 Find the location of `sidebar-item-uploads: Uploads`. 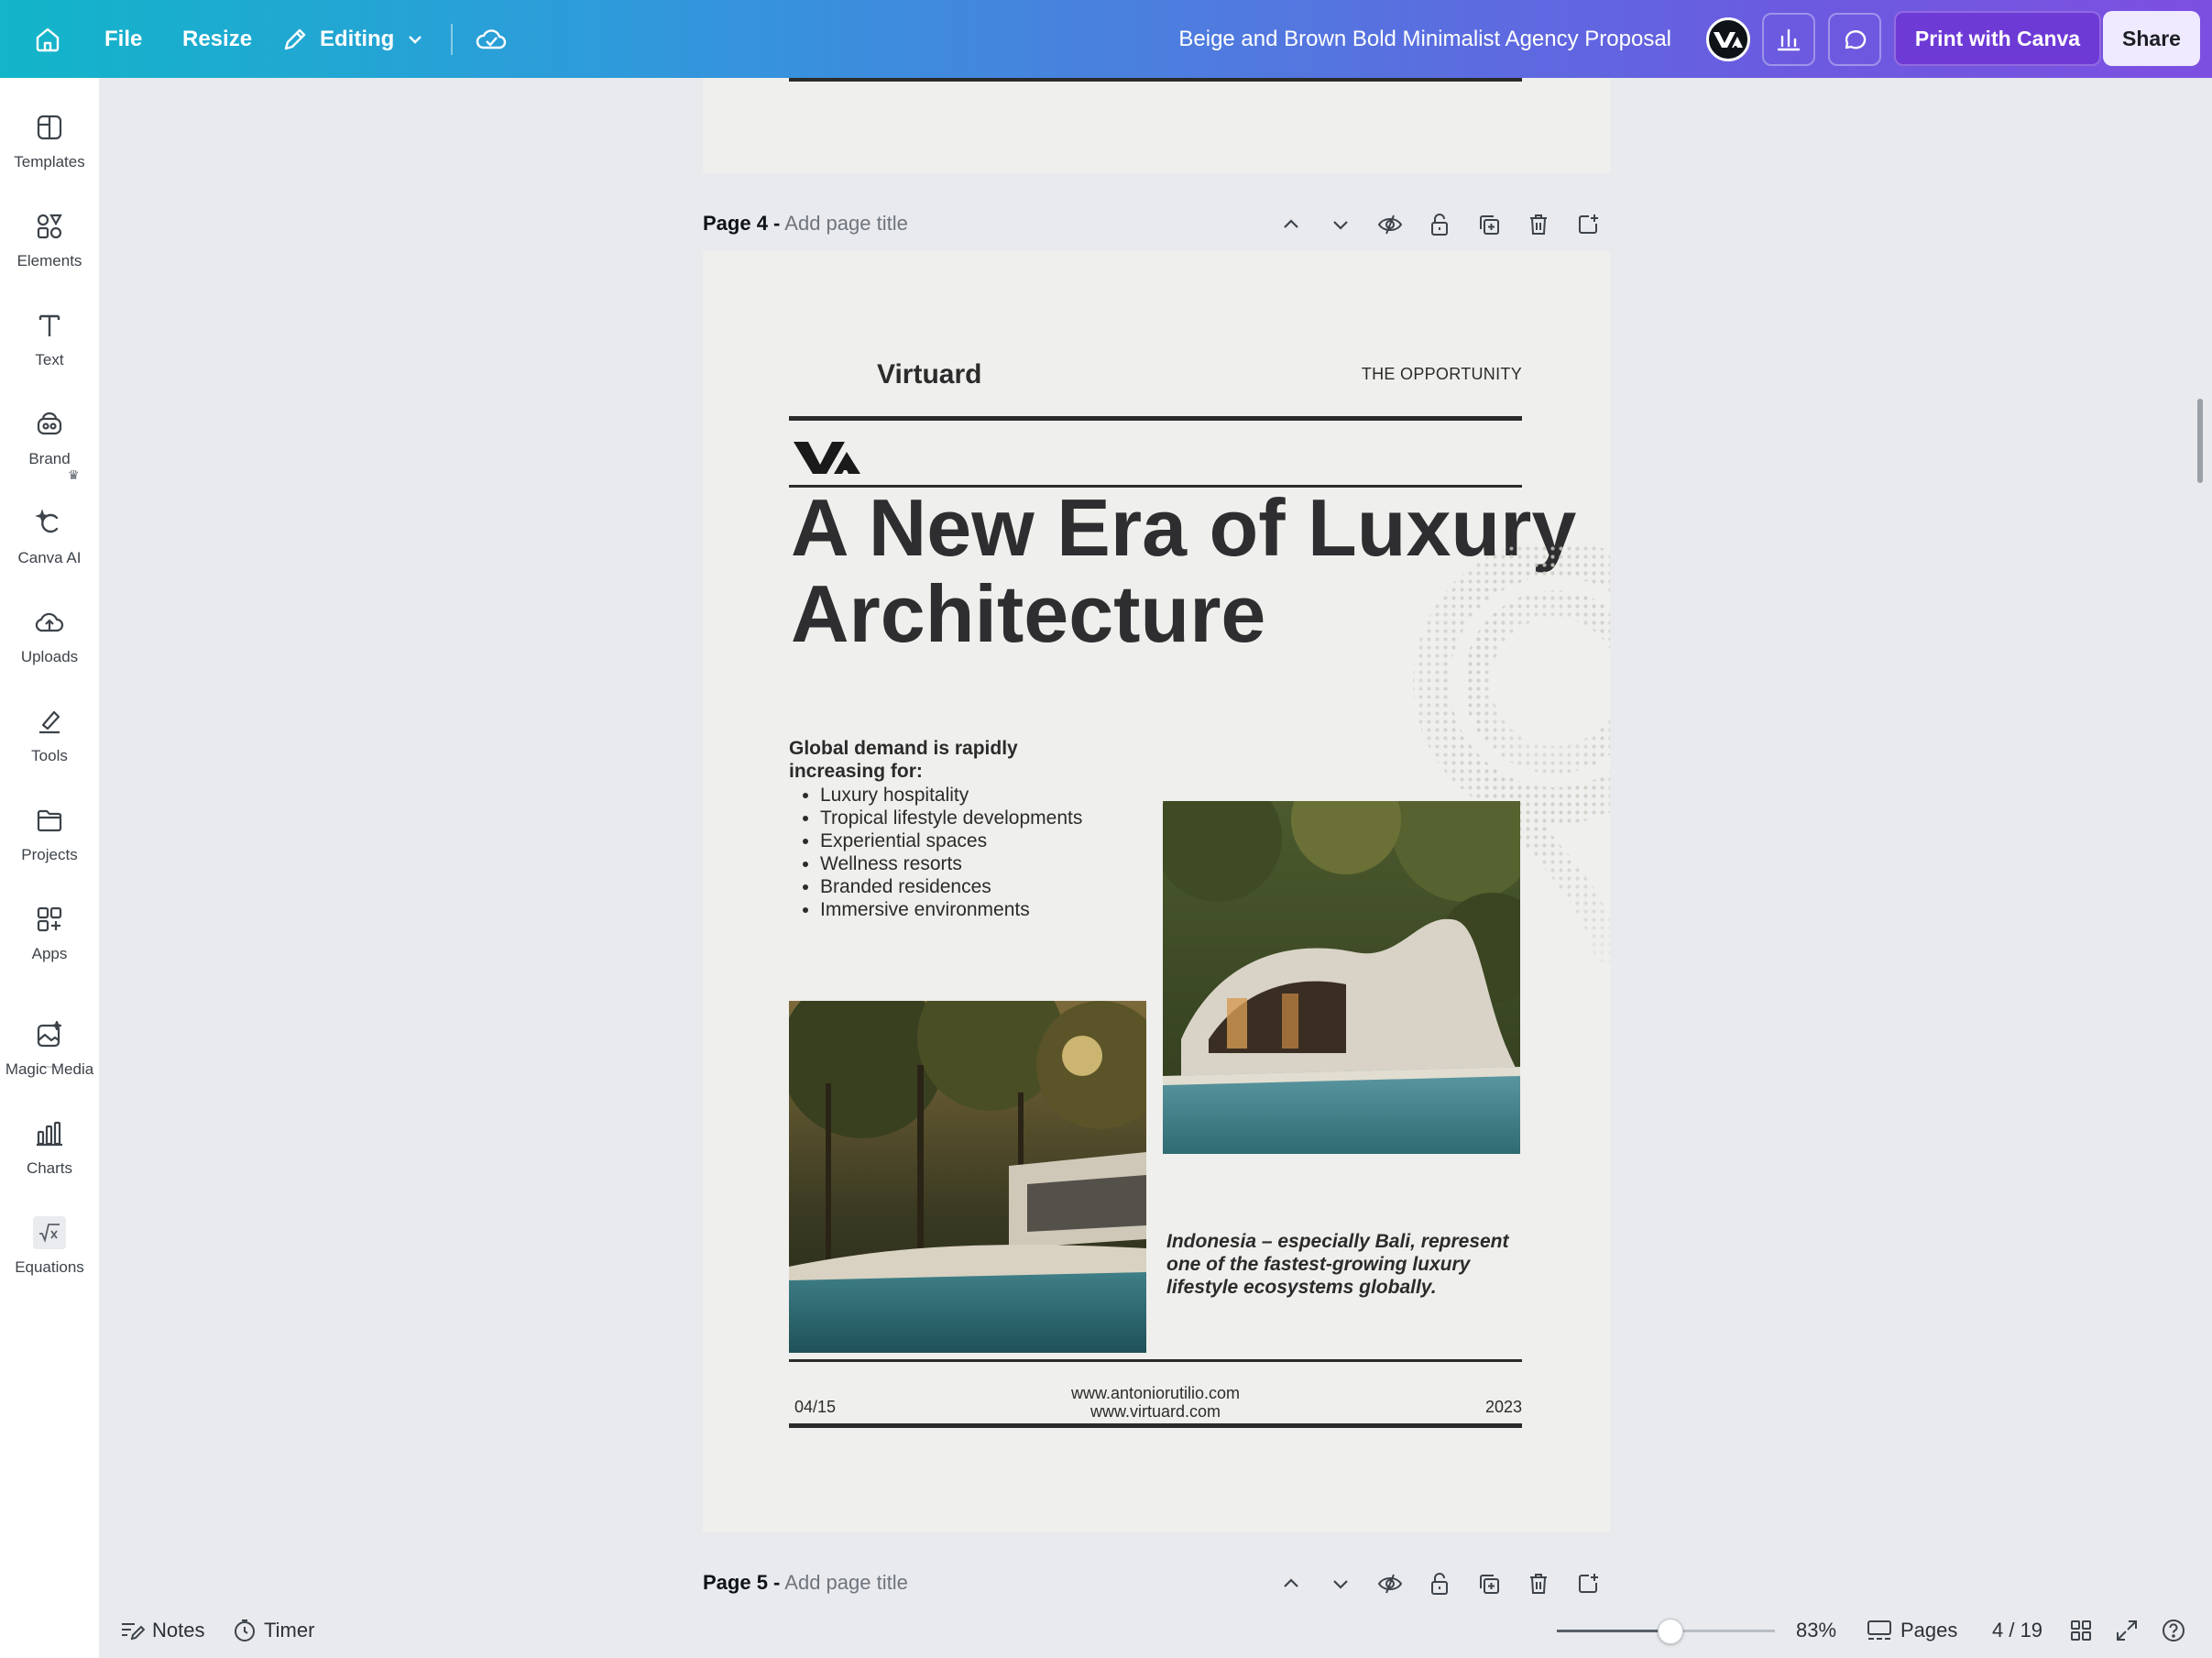

sidebar-item-uploads: Uploads is located at coordinates (49, 639).